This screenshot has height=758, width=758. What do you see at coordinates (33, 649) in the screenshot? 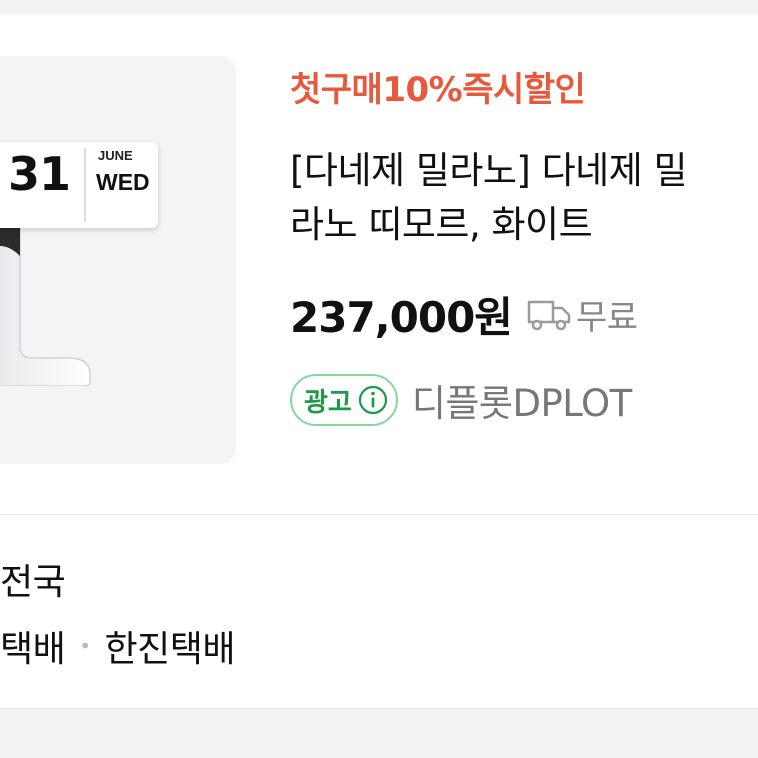
I see `courier-item: 택배` at bounding box center [33, 649].